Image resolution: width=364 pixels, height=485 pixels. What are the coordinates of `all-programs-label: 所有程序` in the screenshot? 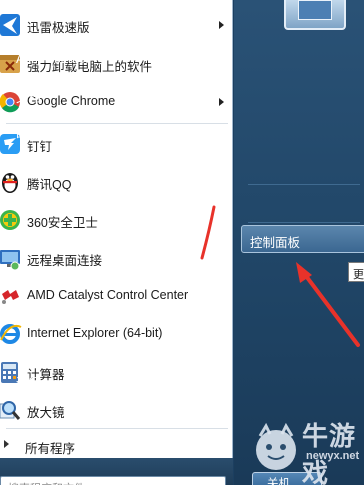 It's located at (50, 449).